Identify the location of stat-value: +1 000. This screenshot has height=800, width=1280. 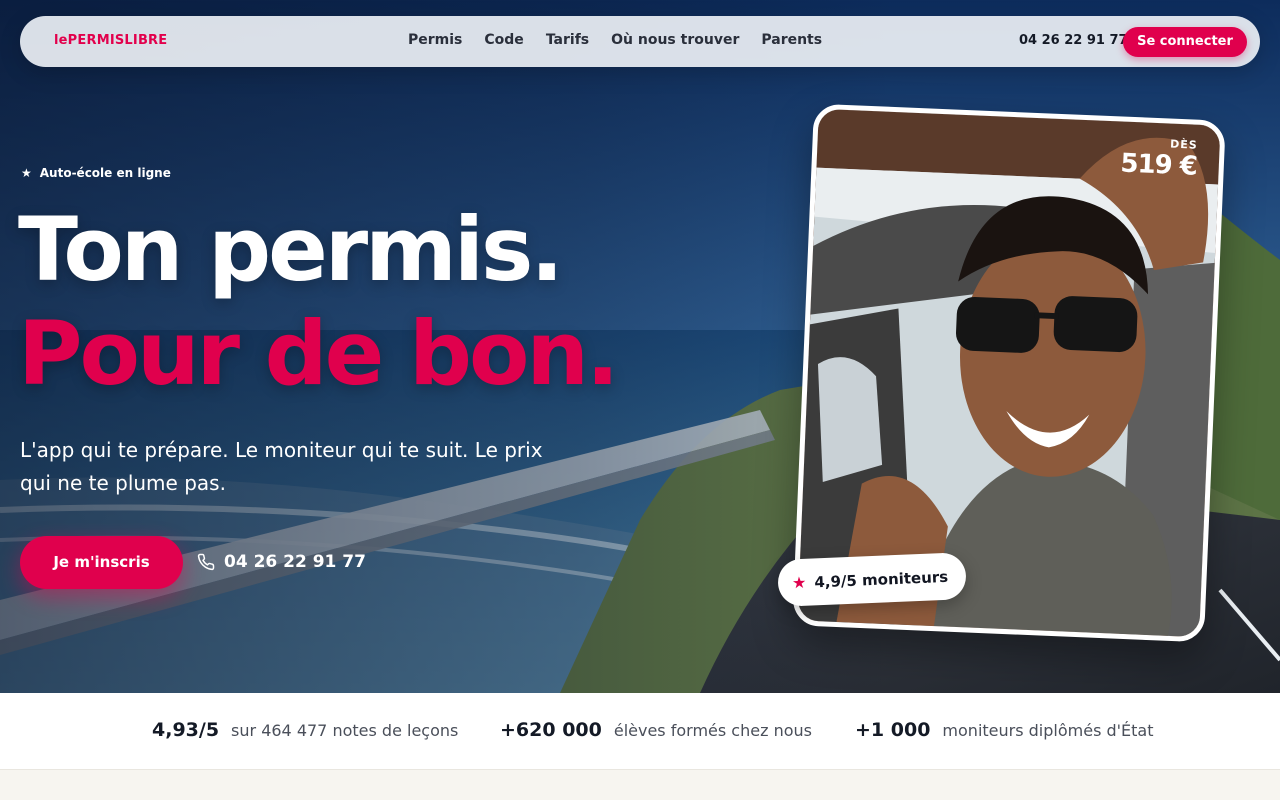
(893, 730).